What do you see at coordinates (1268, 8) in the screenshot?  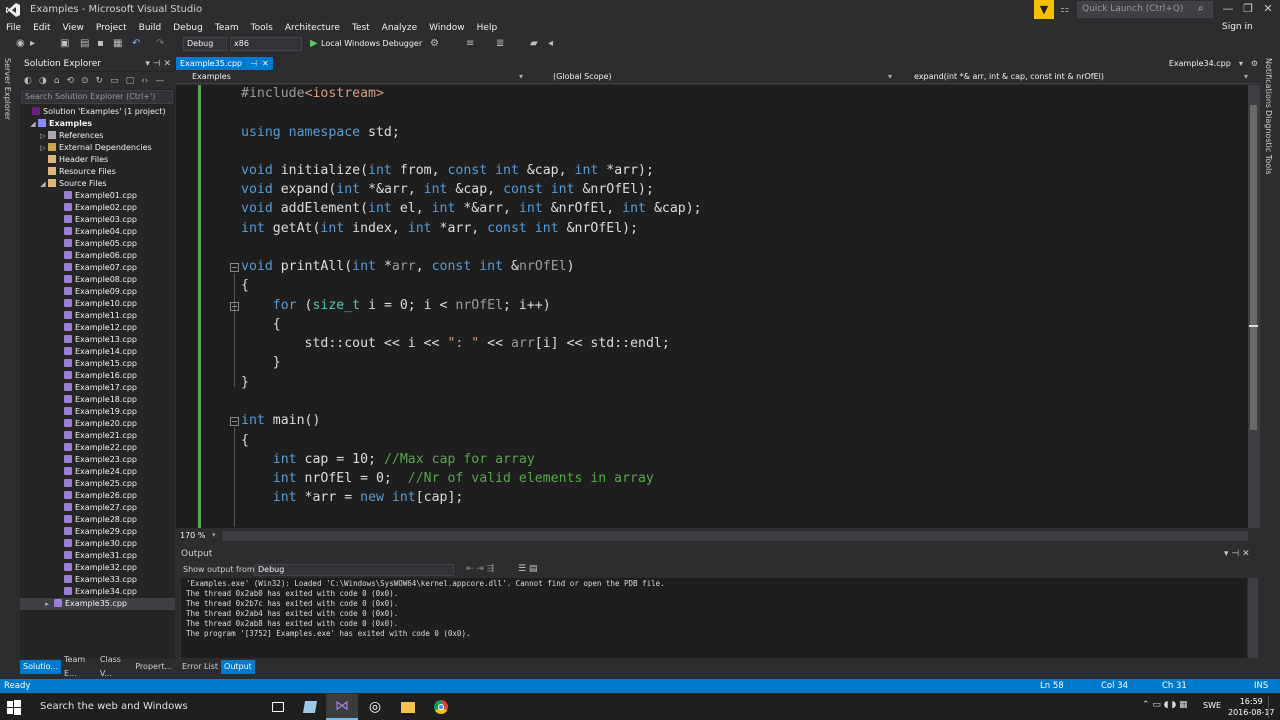 I see `close-icon: ✕` at bounding box center [1268, 8].